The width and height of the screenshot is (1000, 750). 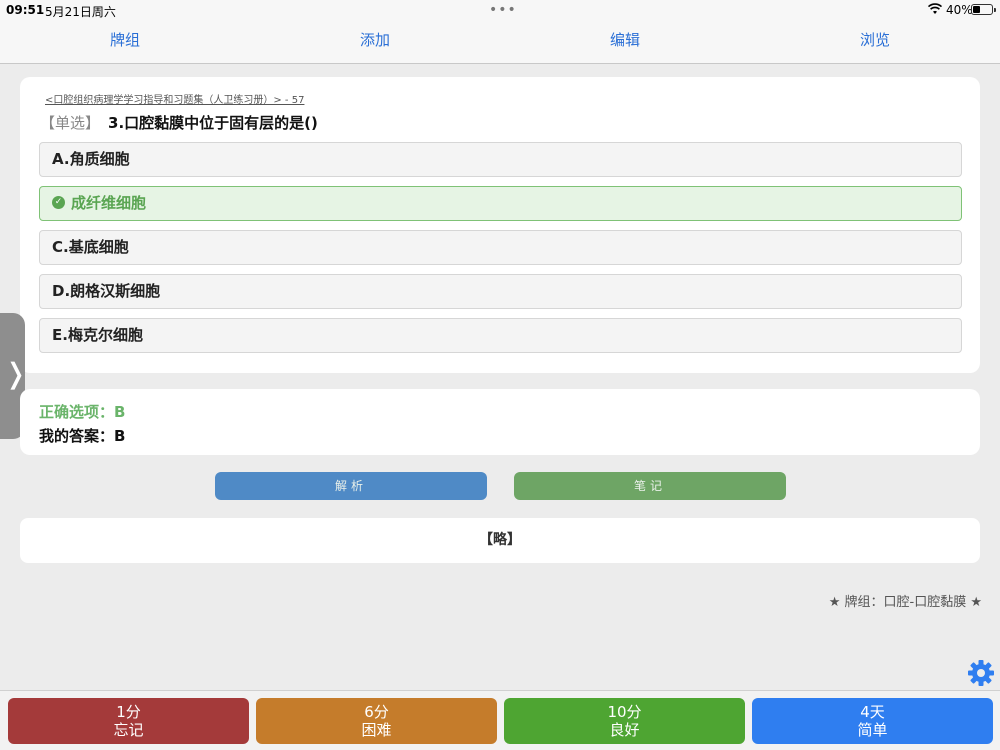 I want to click on answer-card: 正确选项：B 我的答案：B, so click(x=500, y=422).